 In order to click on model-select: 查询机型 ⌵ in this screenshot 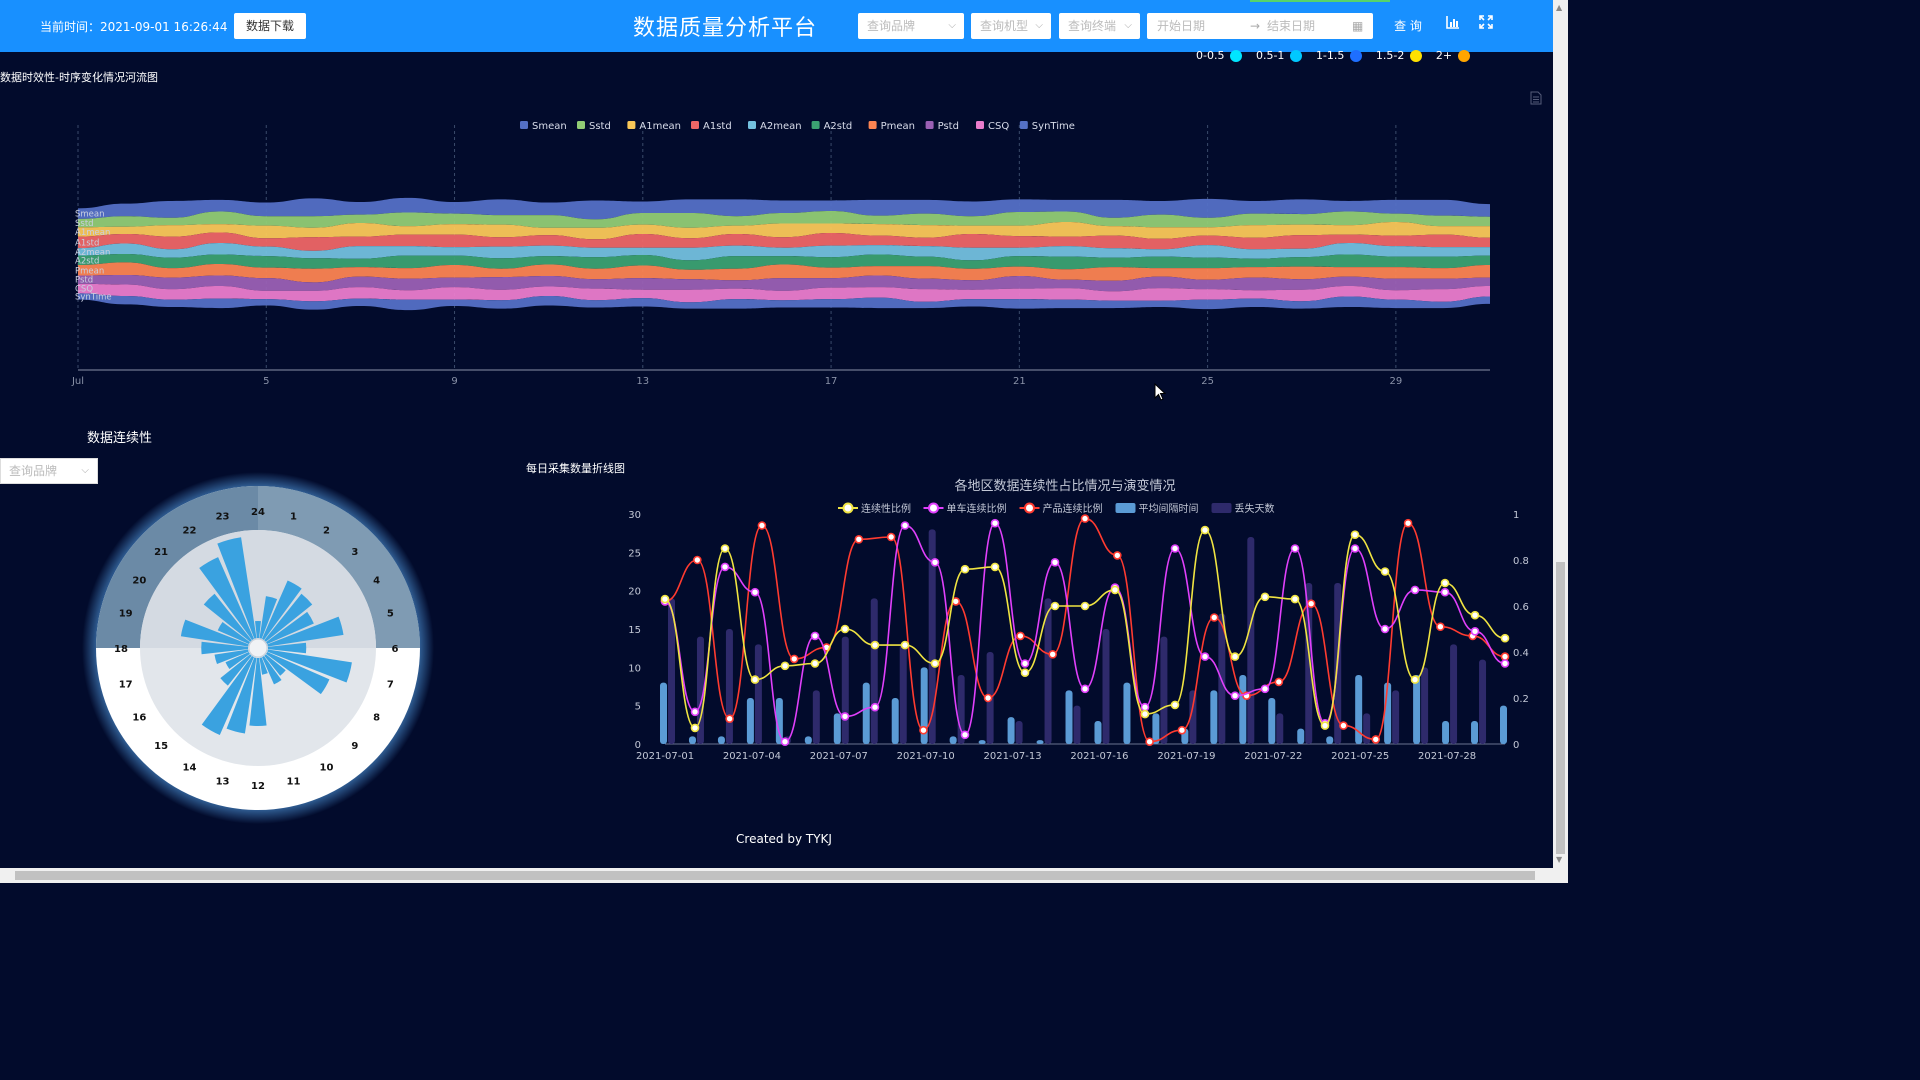, I will do `click(1011, 26)`.